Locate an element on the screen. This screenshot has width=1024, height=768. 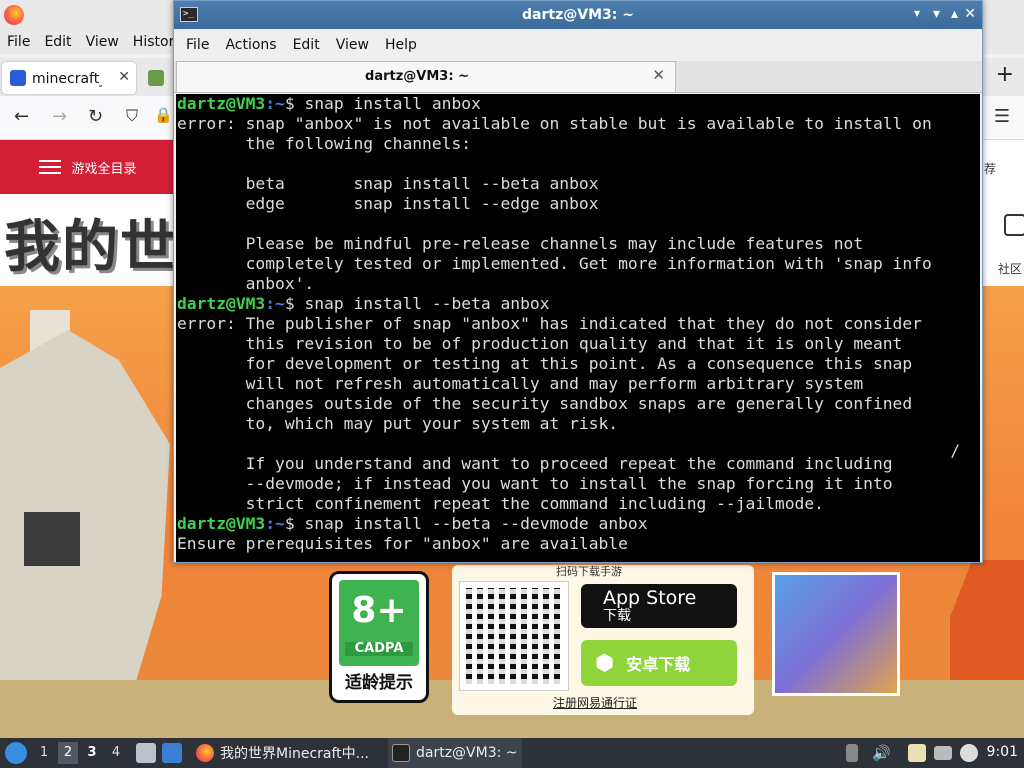
app-menu-icon is located at coordinates (16, 753).